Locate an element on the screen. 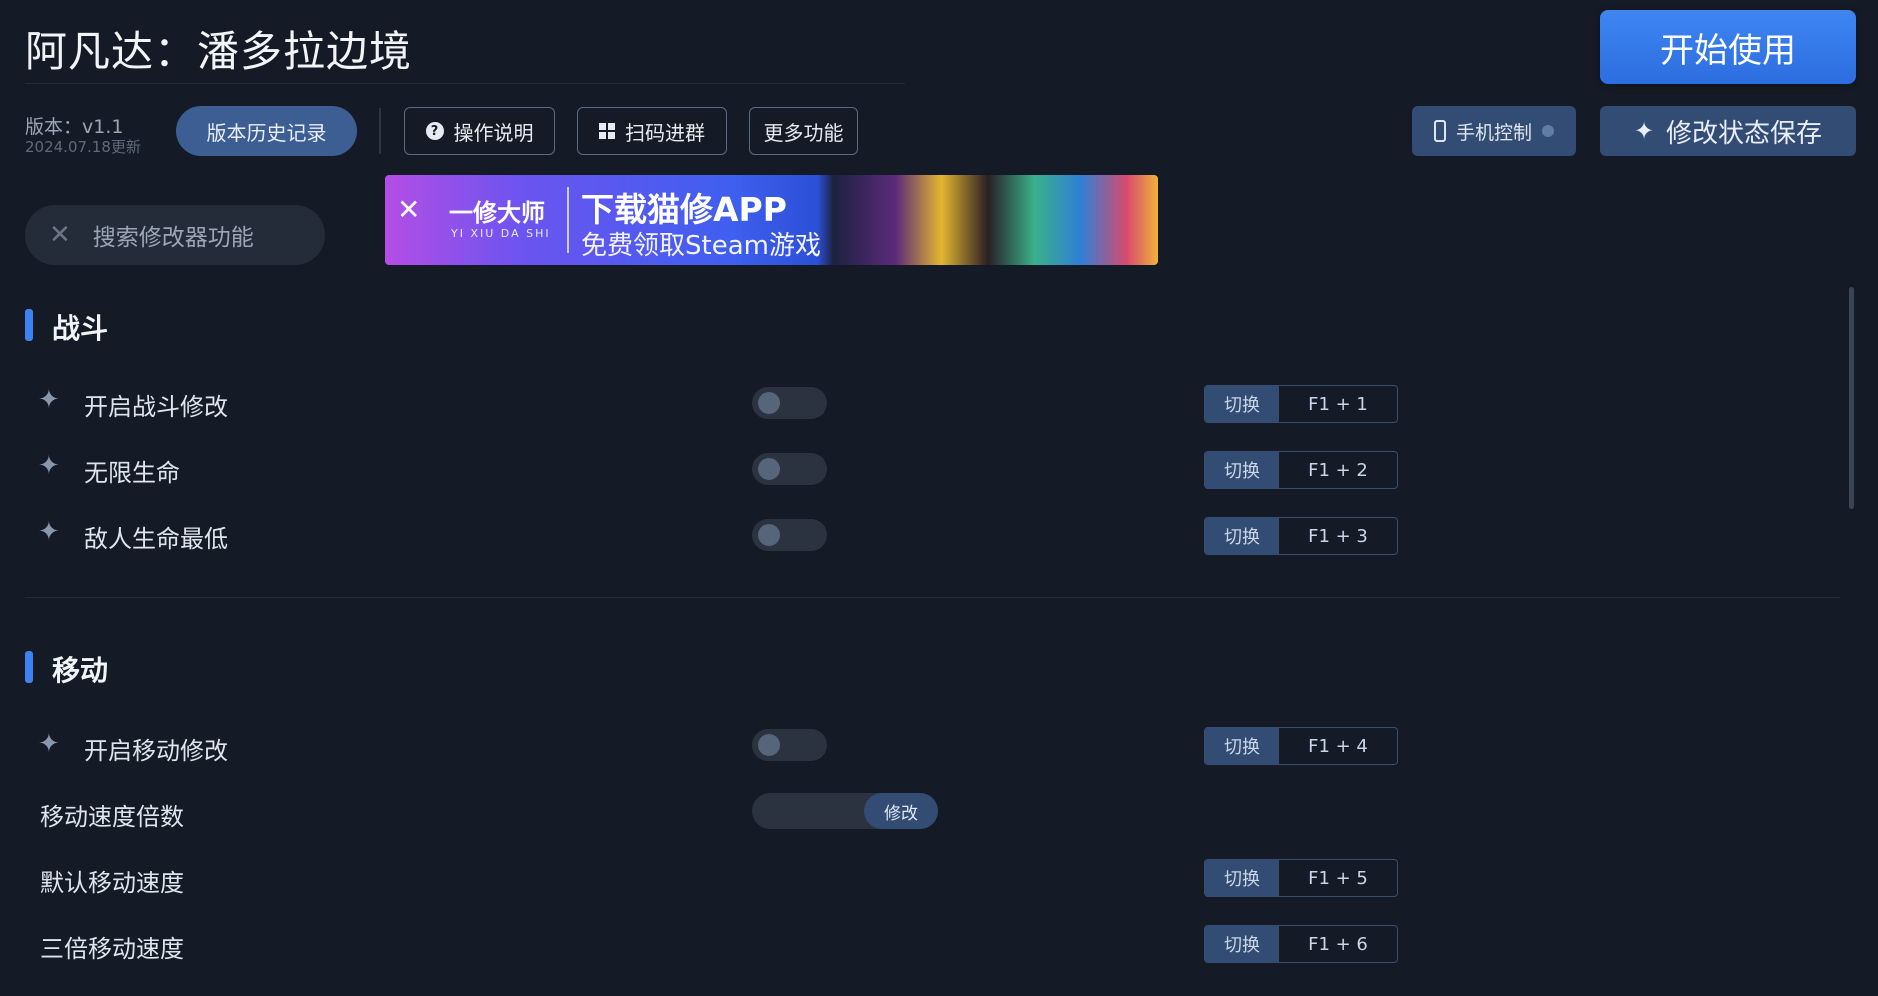  banner-separator is located at coordinates (568, 220).